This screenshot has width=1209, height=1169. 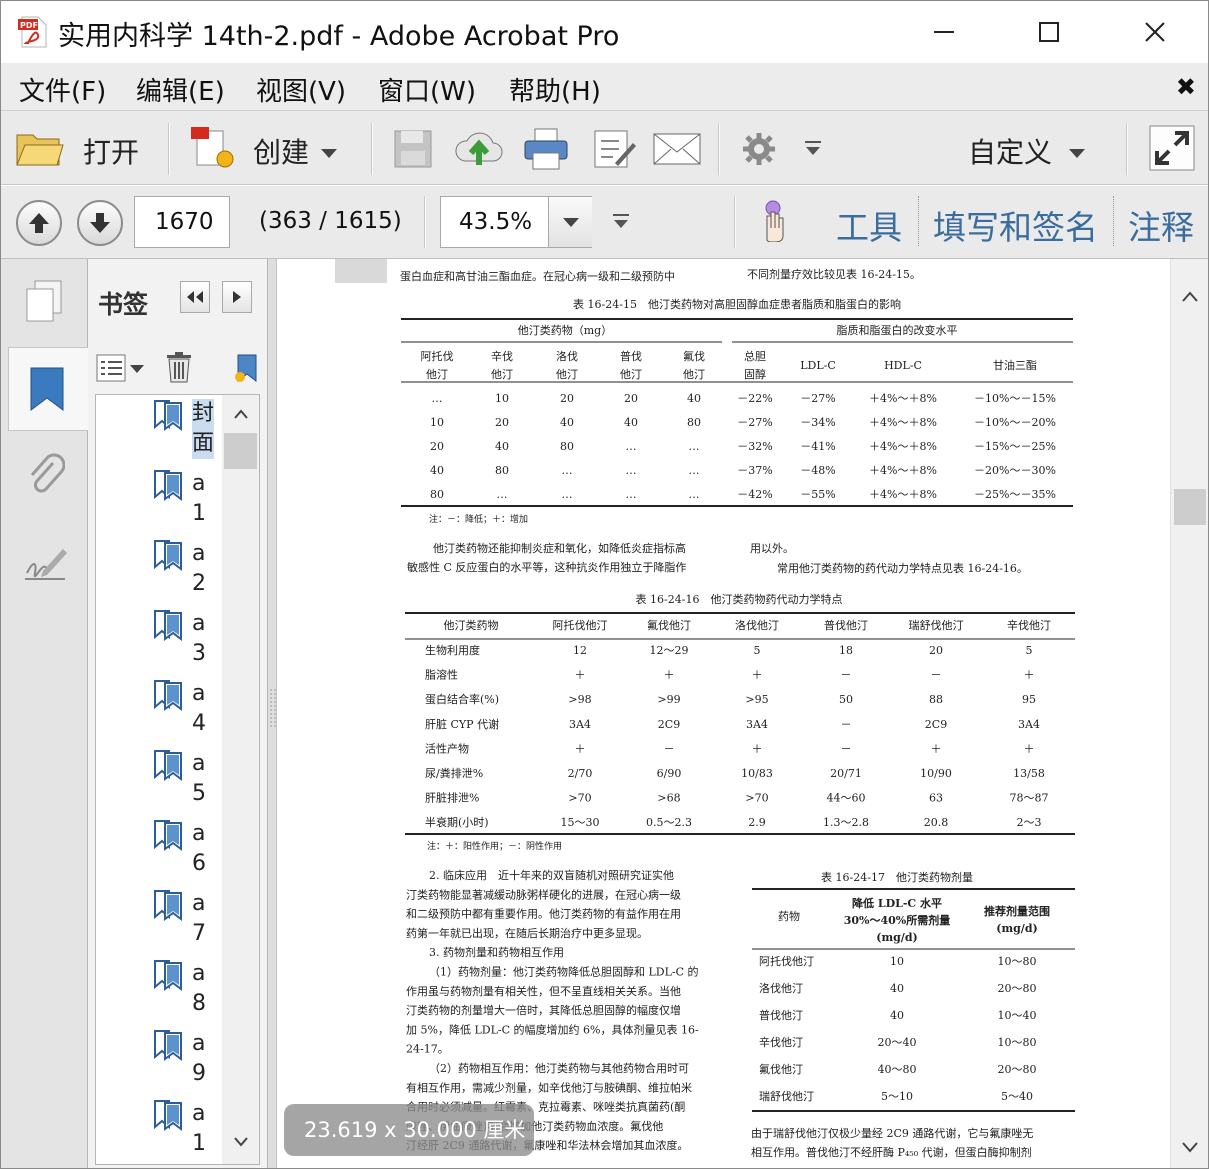 I want to click on print-icon, so click(x=546, y=151).